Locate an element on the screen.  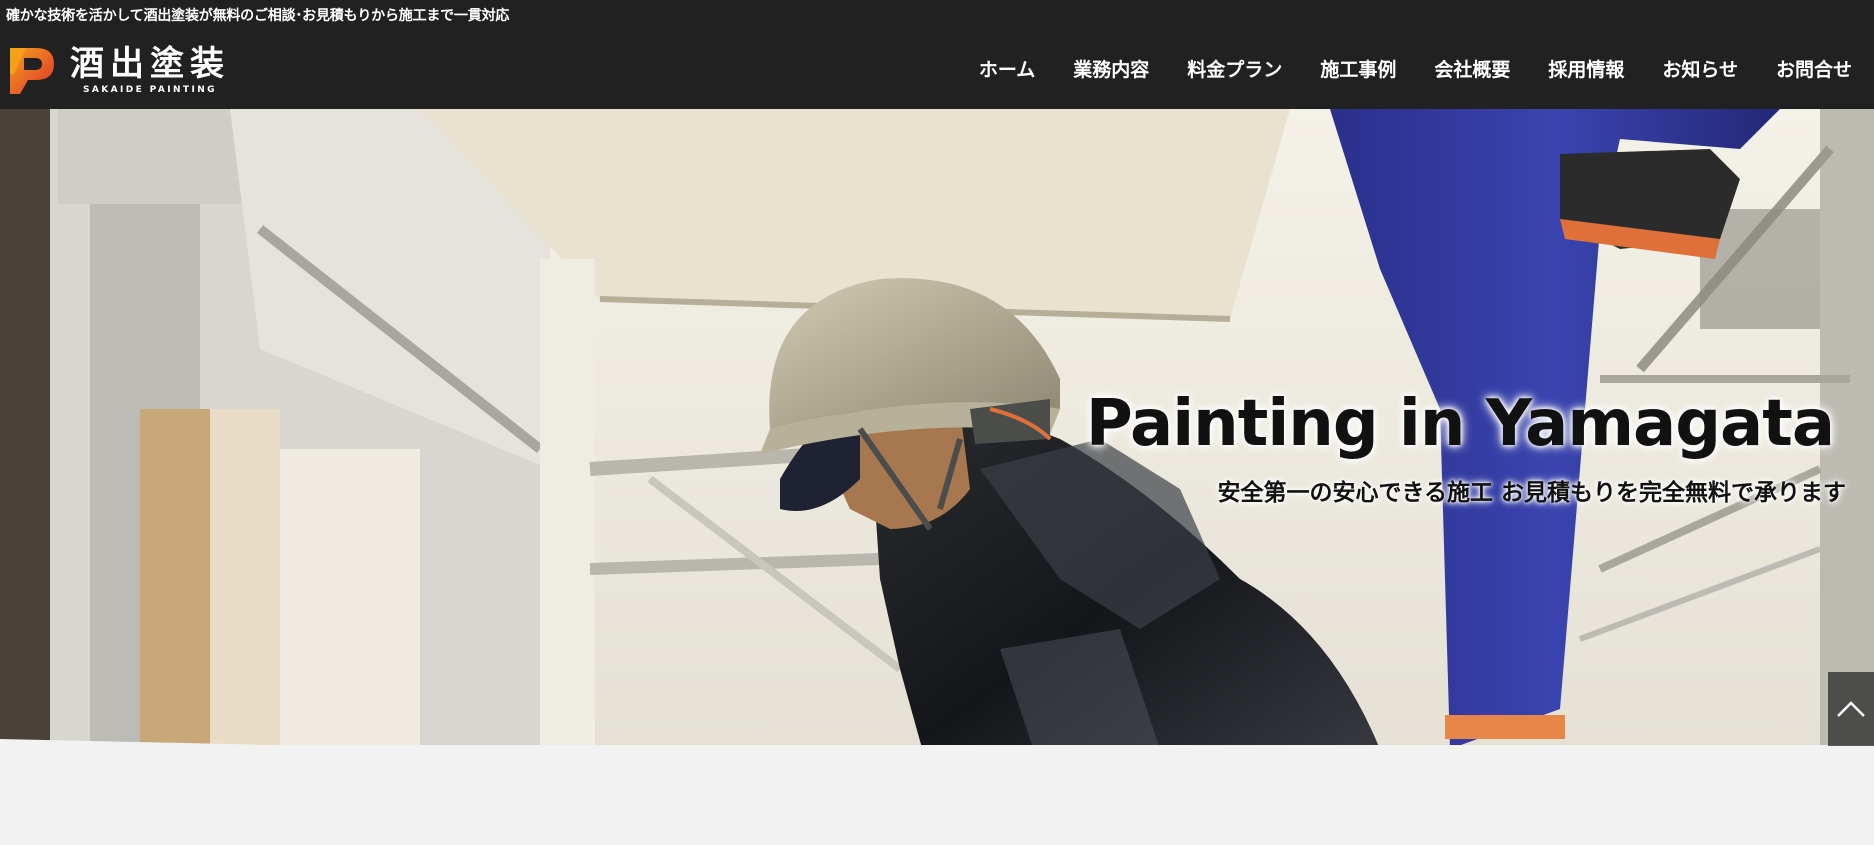
logo-subtitle: SAKAIDE PAINTING is located at coordinates (150, 90).